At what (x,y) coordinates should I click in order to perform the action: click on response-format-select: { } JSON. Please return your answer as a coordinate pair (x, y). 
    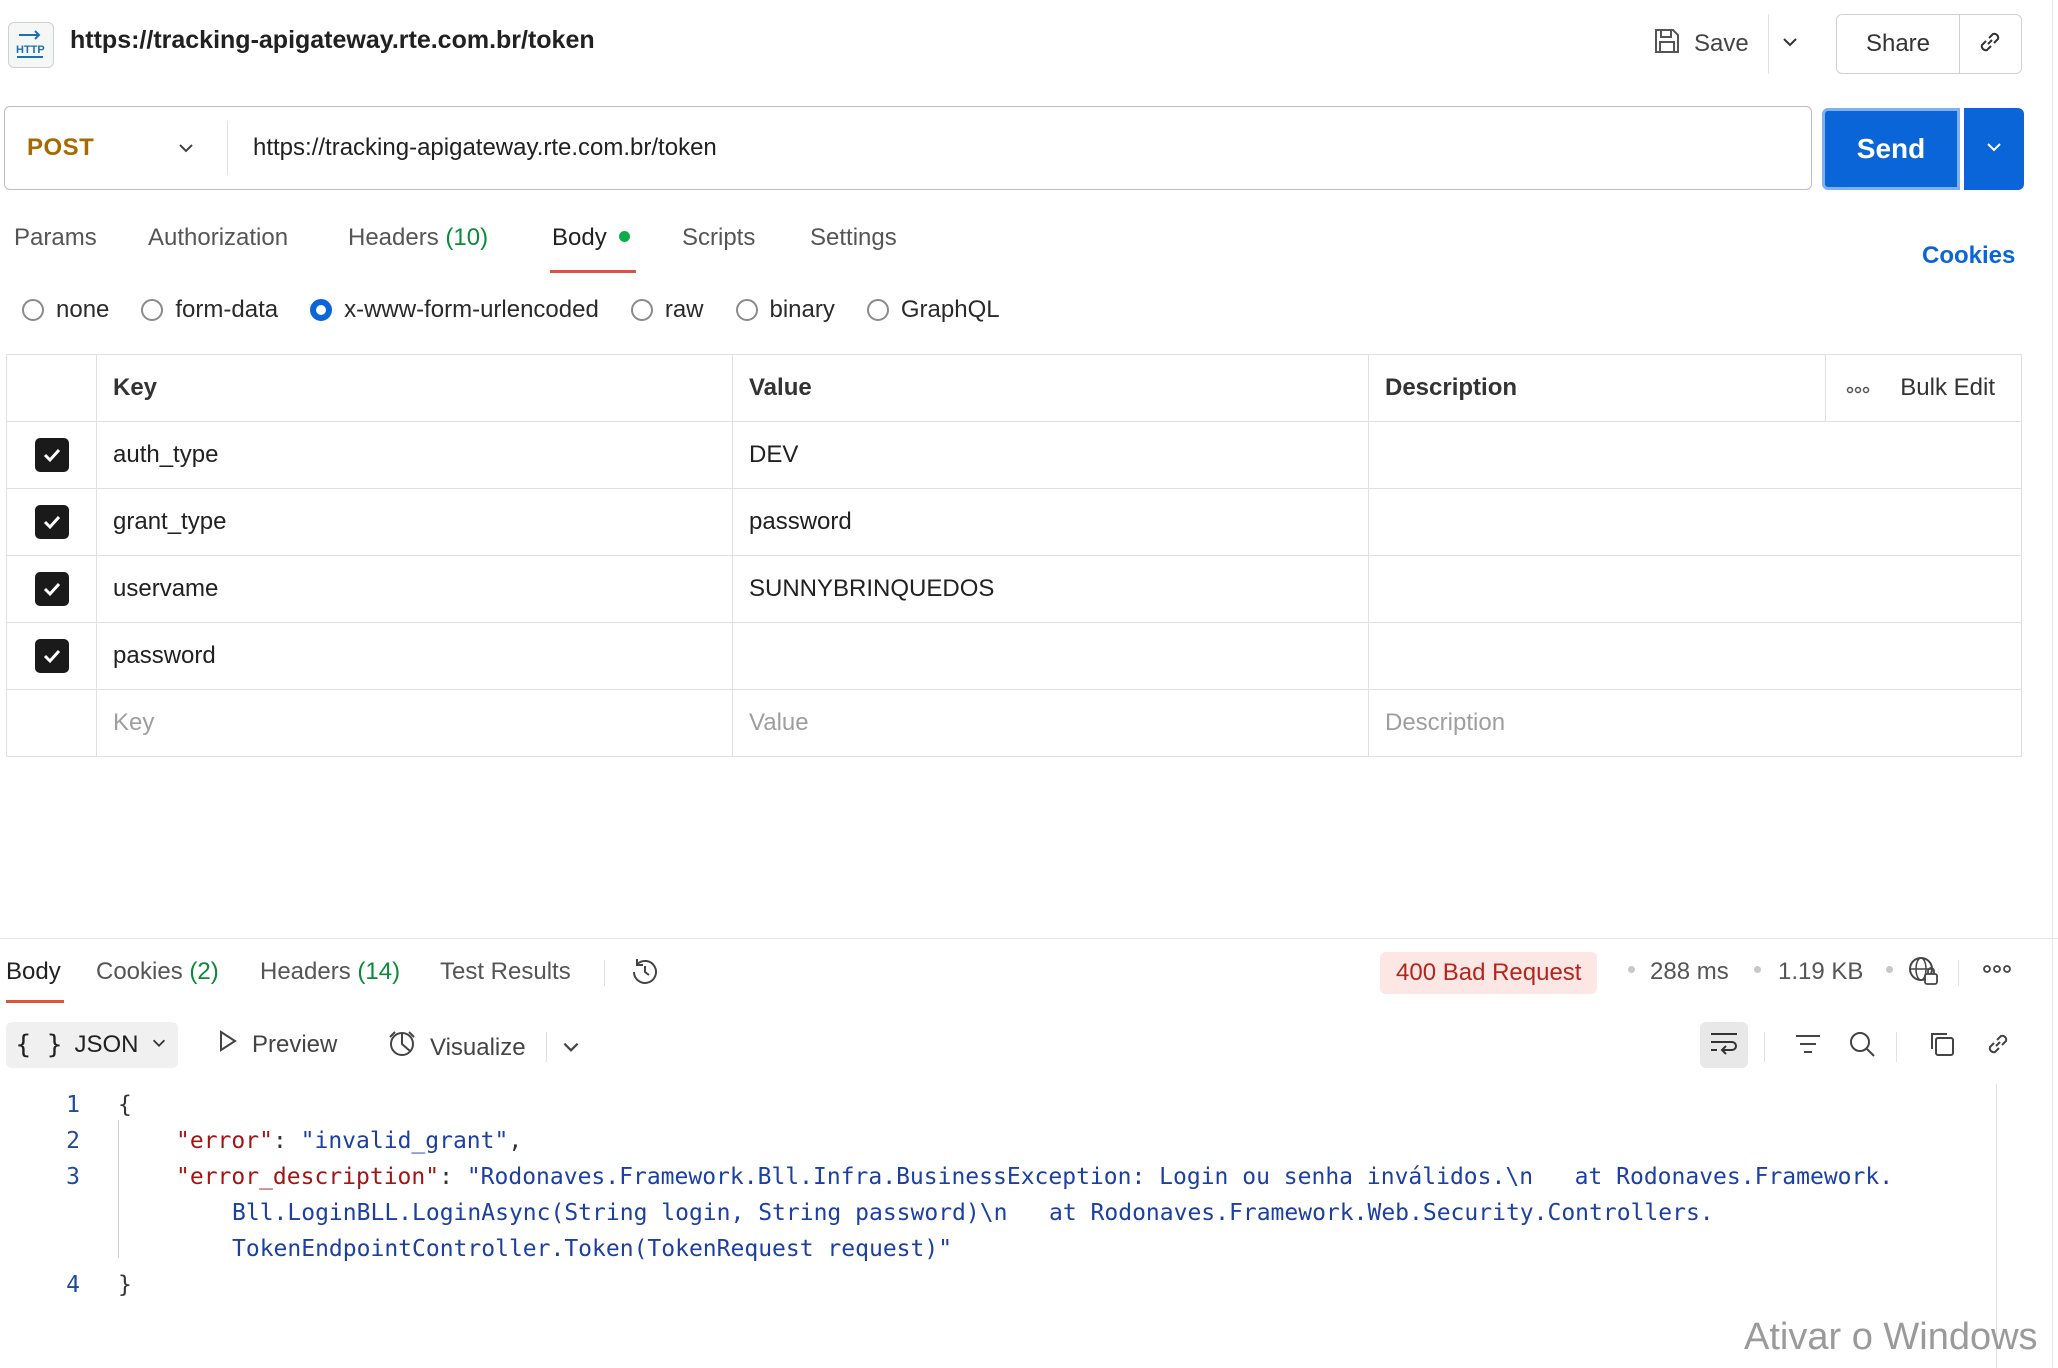
    Looking at the image, I should click on (92, 1045).